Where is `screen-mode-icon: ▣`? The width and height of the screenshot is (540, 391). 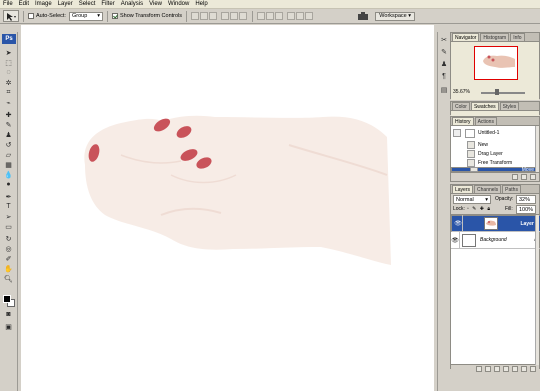 screen-mode-icon: ▣ is located at coordinates (8, 326).